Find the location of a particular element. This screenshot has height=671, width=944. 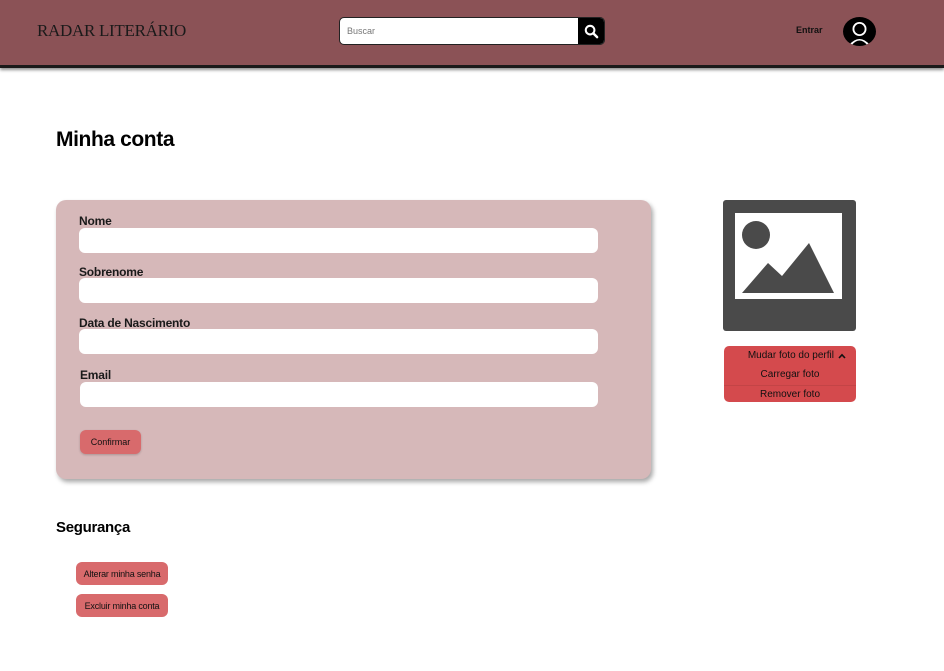

chevron-up-icon is located at coordinates (842, 356).